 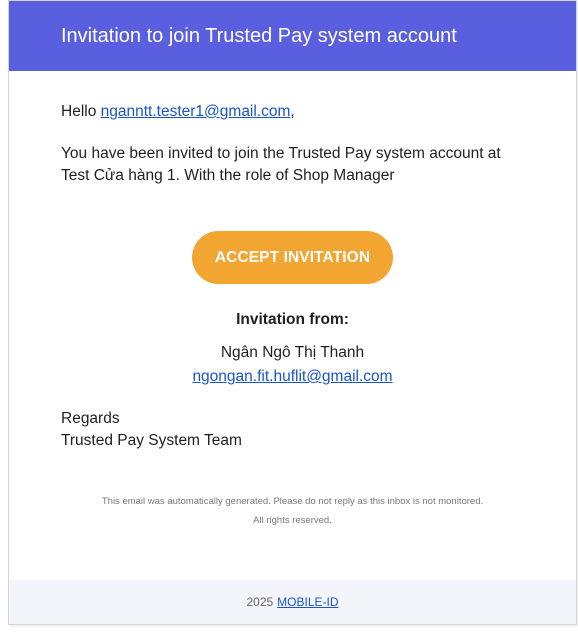 What do you see at coordinates (90, 418) in the screenshot?
I see `regards-text: Regards` at bounding box center [90, 418].